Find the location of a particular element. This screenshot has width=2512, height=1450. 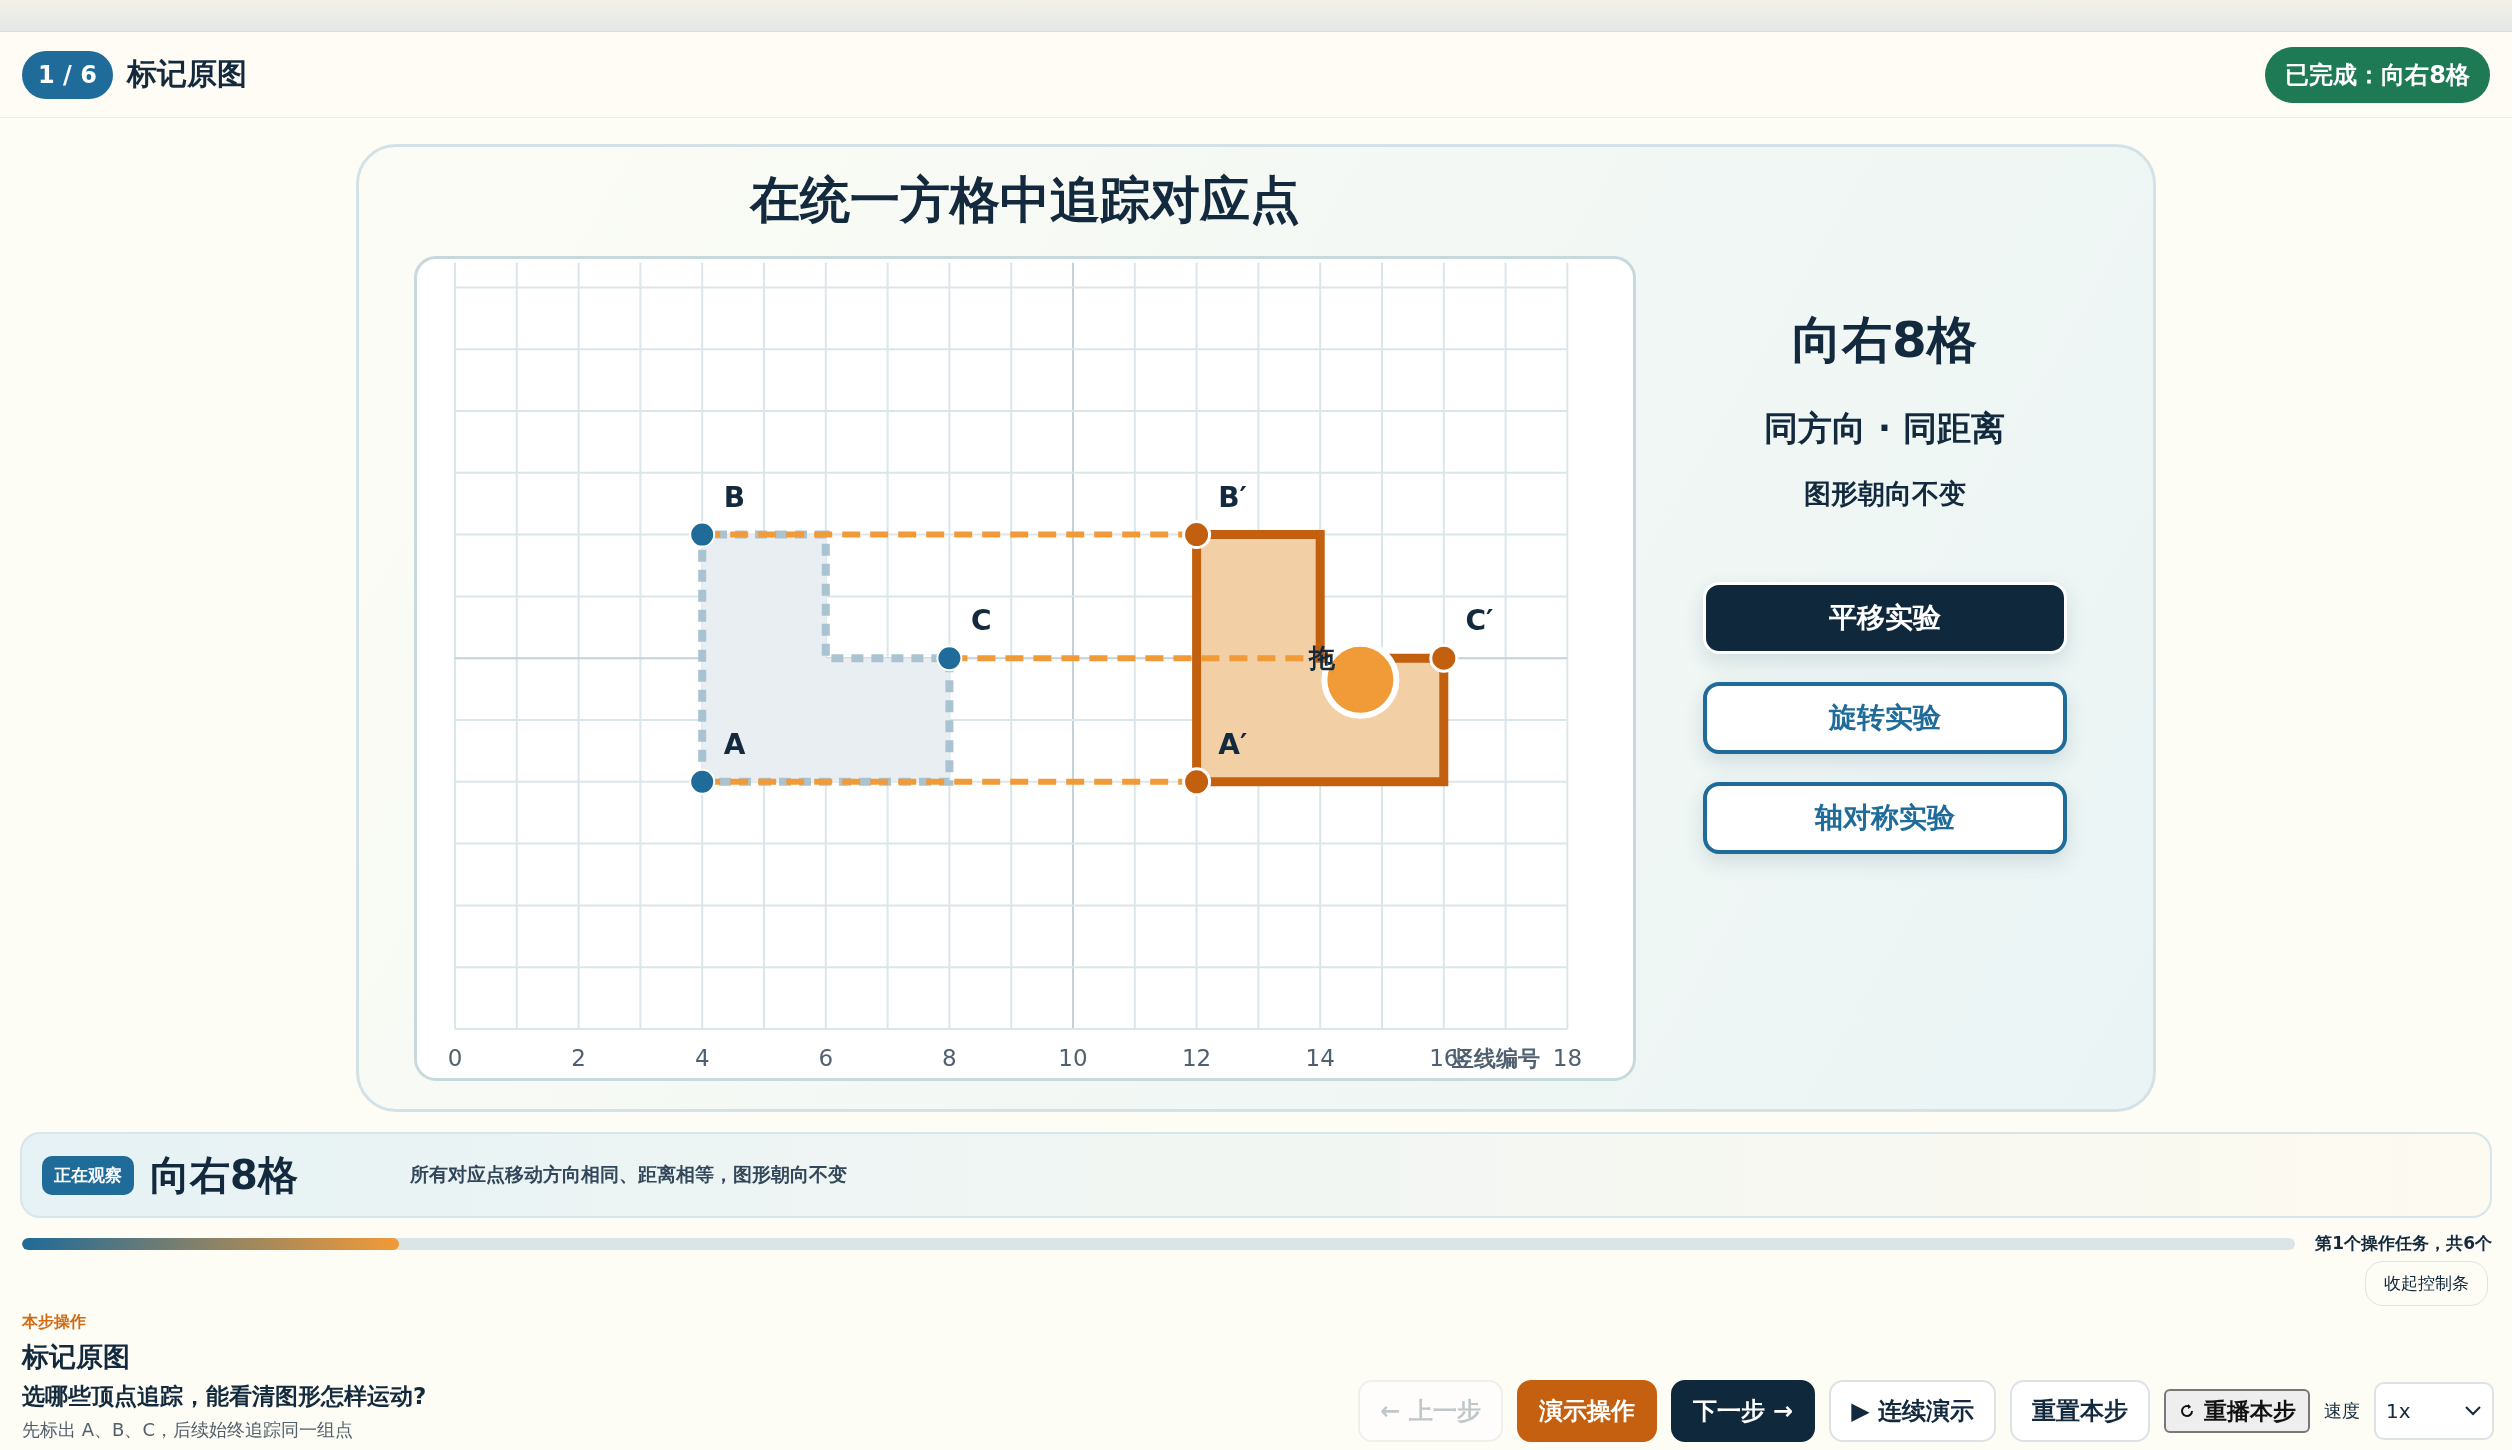

step-panel-title: 标记原图 is located at coordinates (76, 1357).